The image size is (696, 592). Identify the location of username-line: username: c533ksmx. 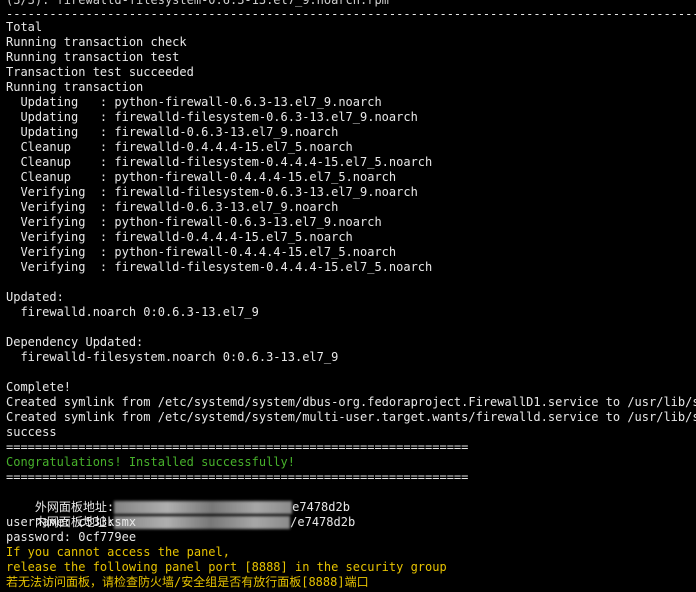
(71, 522).